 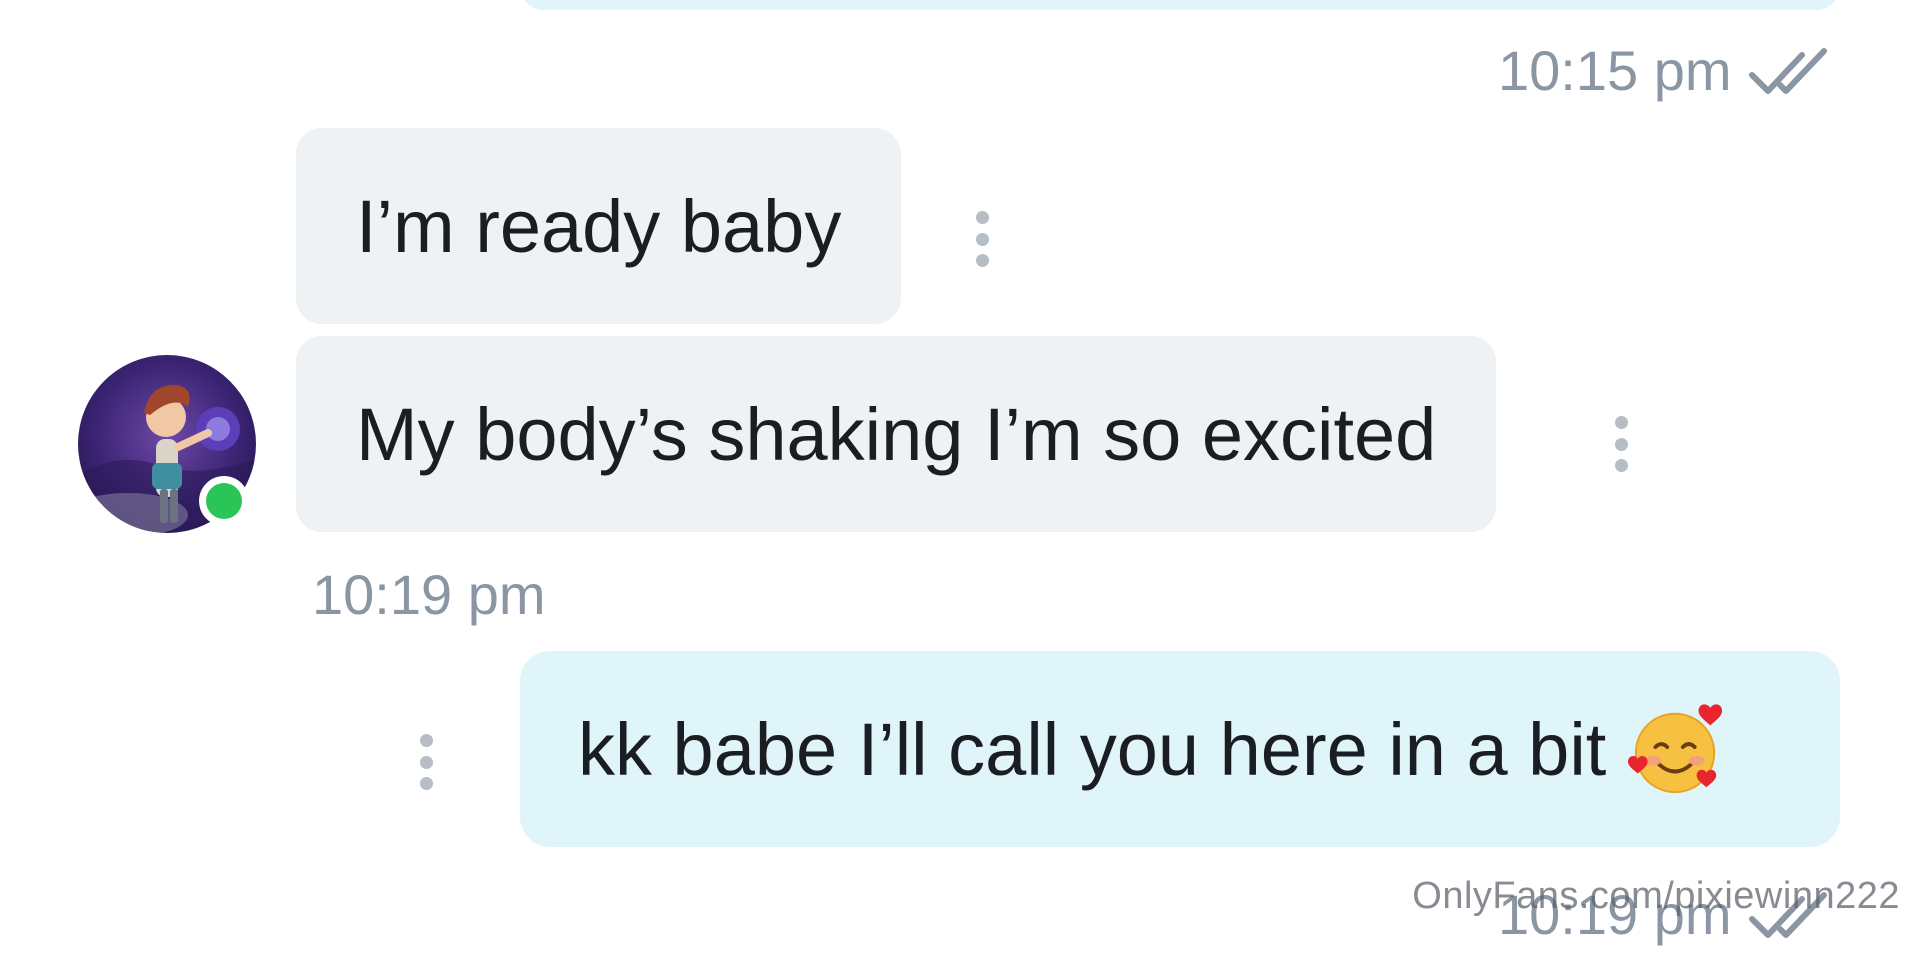 I want to click on outgoing-message-bubble: kk babe I’ll call you here in a bit, so click(x=1180, y=749).